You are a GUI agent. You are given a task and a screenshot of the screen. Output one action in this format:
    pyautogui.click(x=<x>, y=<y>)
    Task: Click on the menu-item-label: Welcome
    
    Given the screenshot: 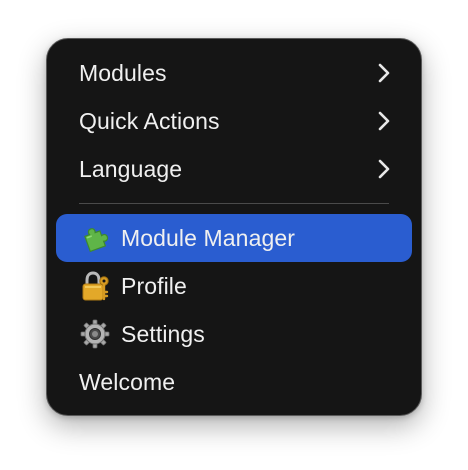 What is the action you would take?
    pyautogui.click(x=127, y=381)
    